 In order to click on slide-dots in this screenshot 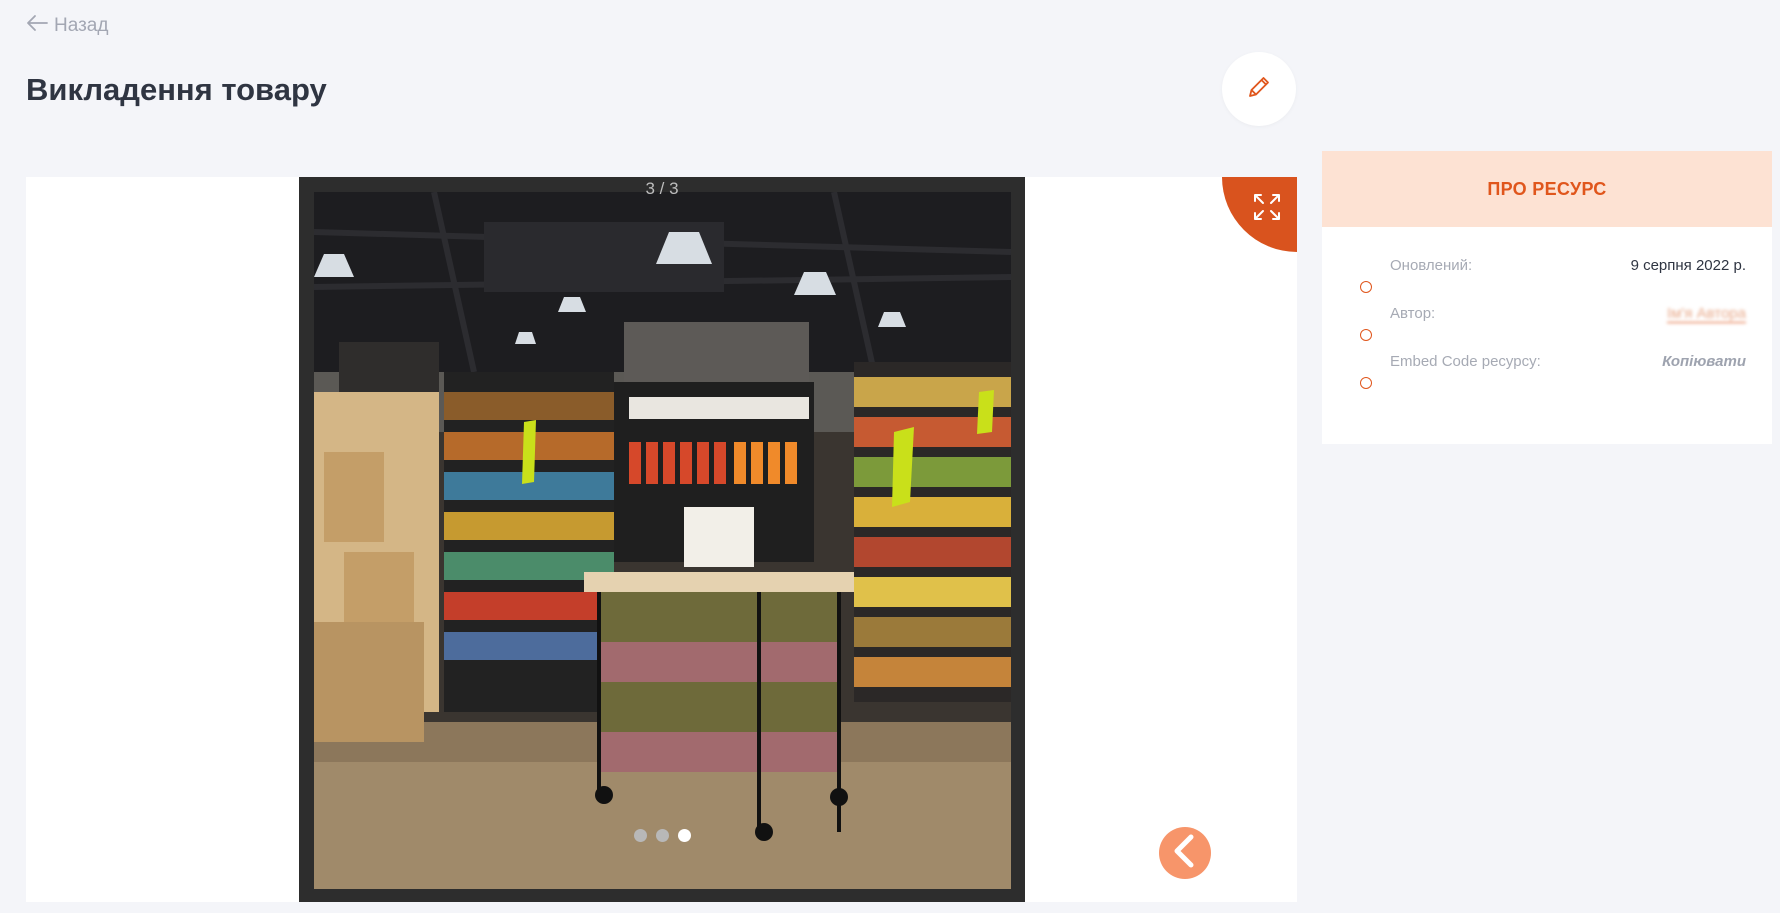, I will do `click(662, 835)`.